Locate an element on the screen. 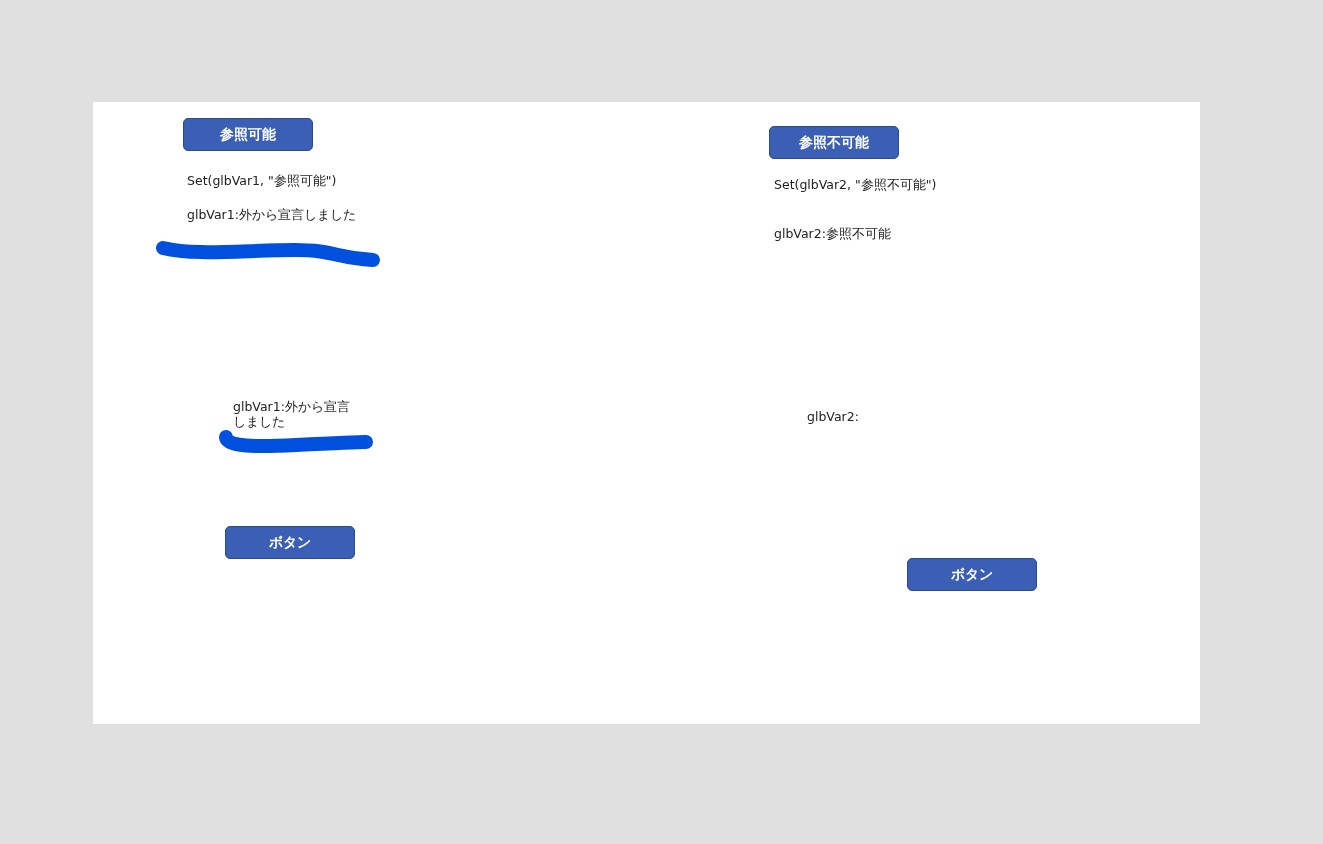 This screenshot has width=1323, height=844. app-button: 参照可能 is located at coordinates (248, 134).